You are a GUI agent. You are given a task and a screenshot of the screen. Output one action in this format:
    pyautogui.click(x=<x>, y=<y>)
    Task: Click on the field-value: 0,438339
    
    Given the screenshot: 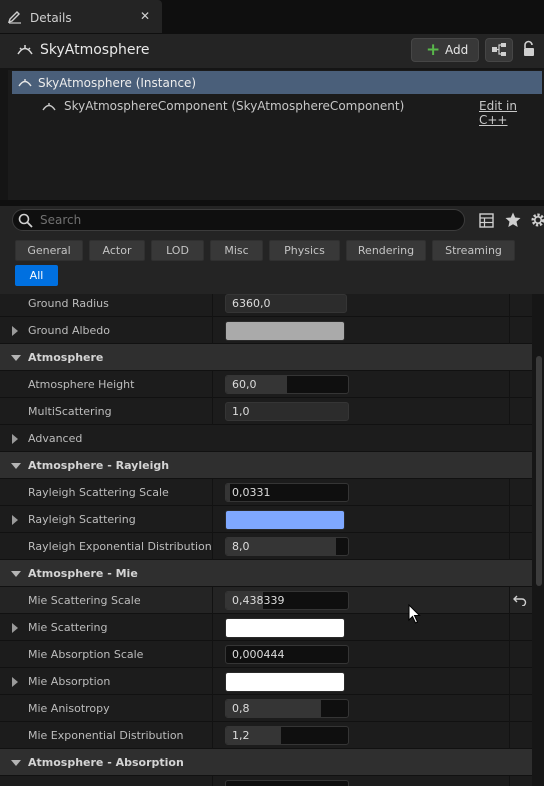 What is the action you would take?
    pyautogui.click(x=258, y=600)
    